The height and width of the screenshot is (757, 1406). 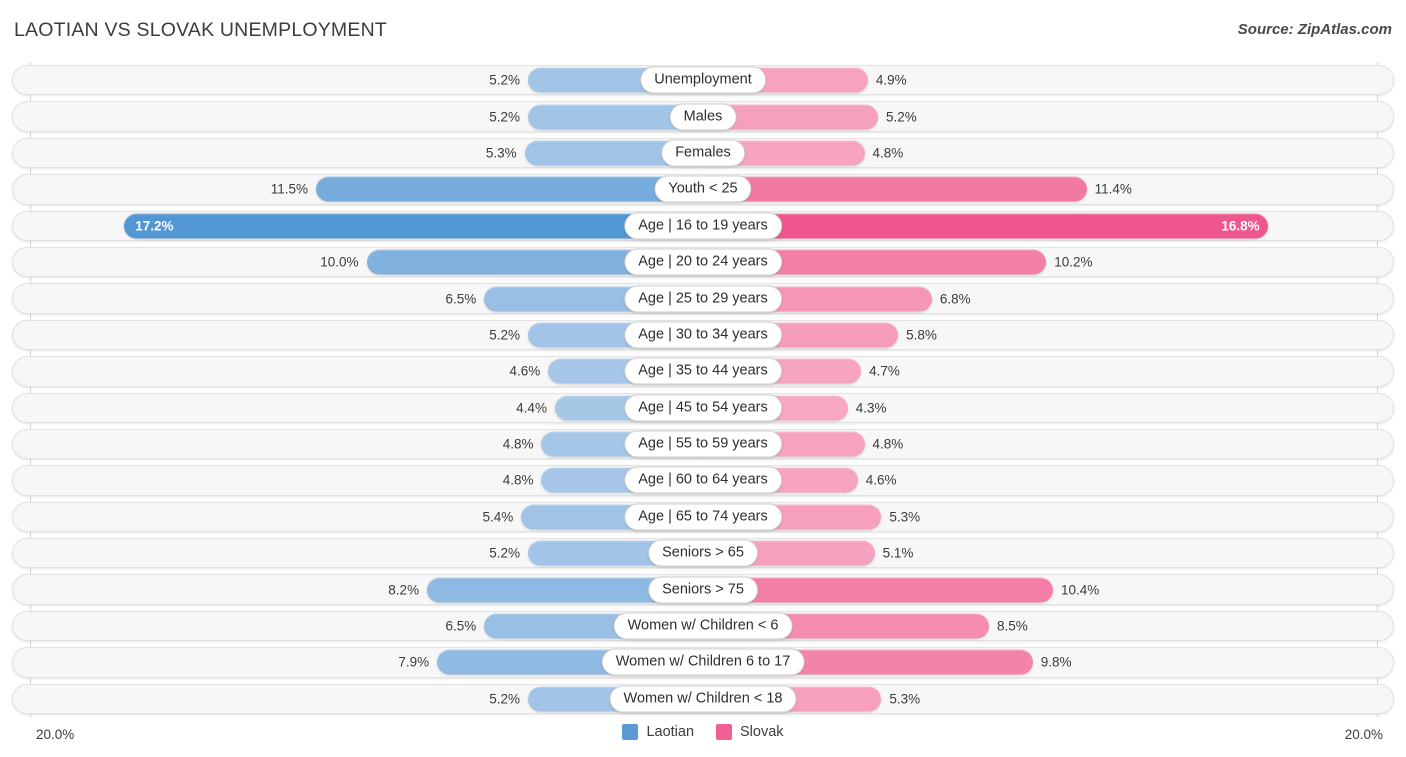 I want to click on row-bars: 5.2% 4.9% Unemployment, so click(x=703, y=80).